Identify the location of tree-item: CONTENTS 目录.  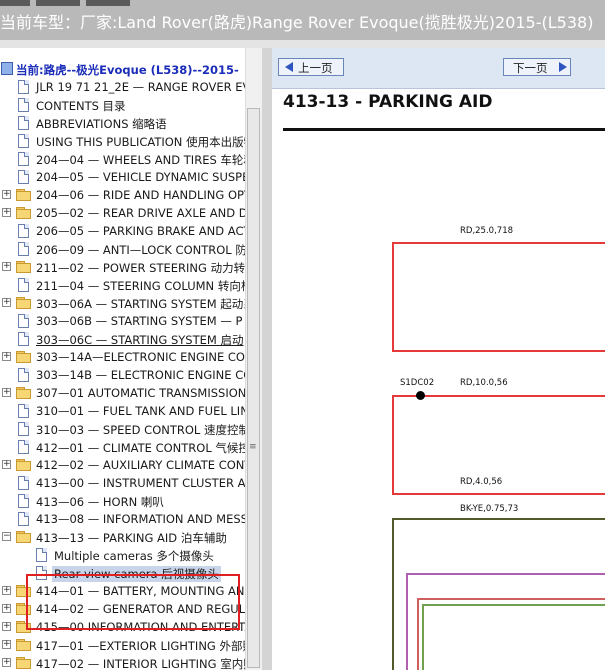
(131, 105).